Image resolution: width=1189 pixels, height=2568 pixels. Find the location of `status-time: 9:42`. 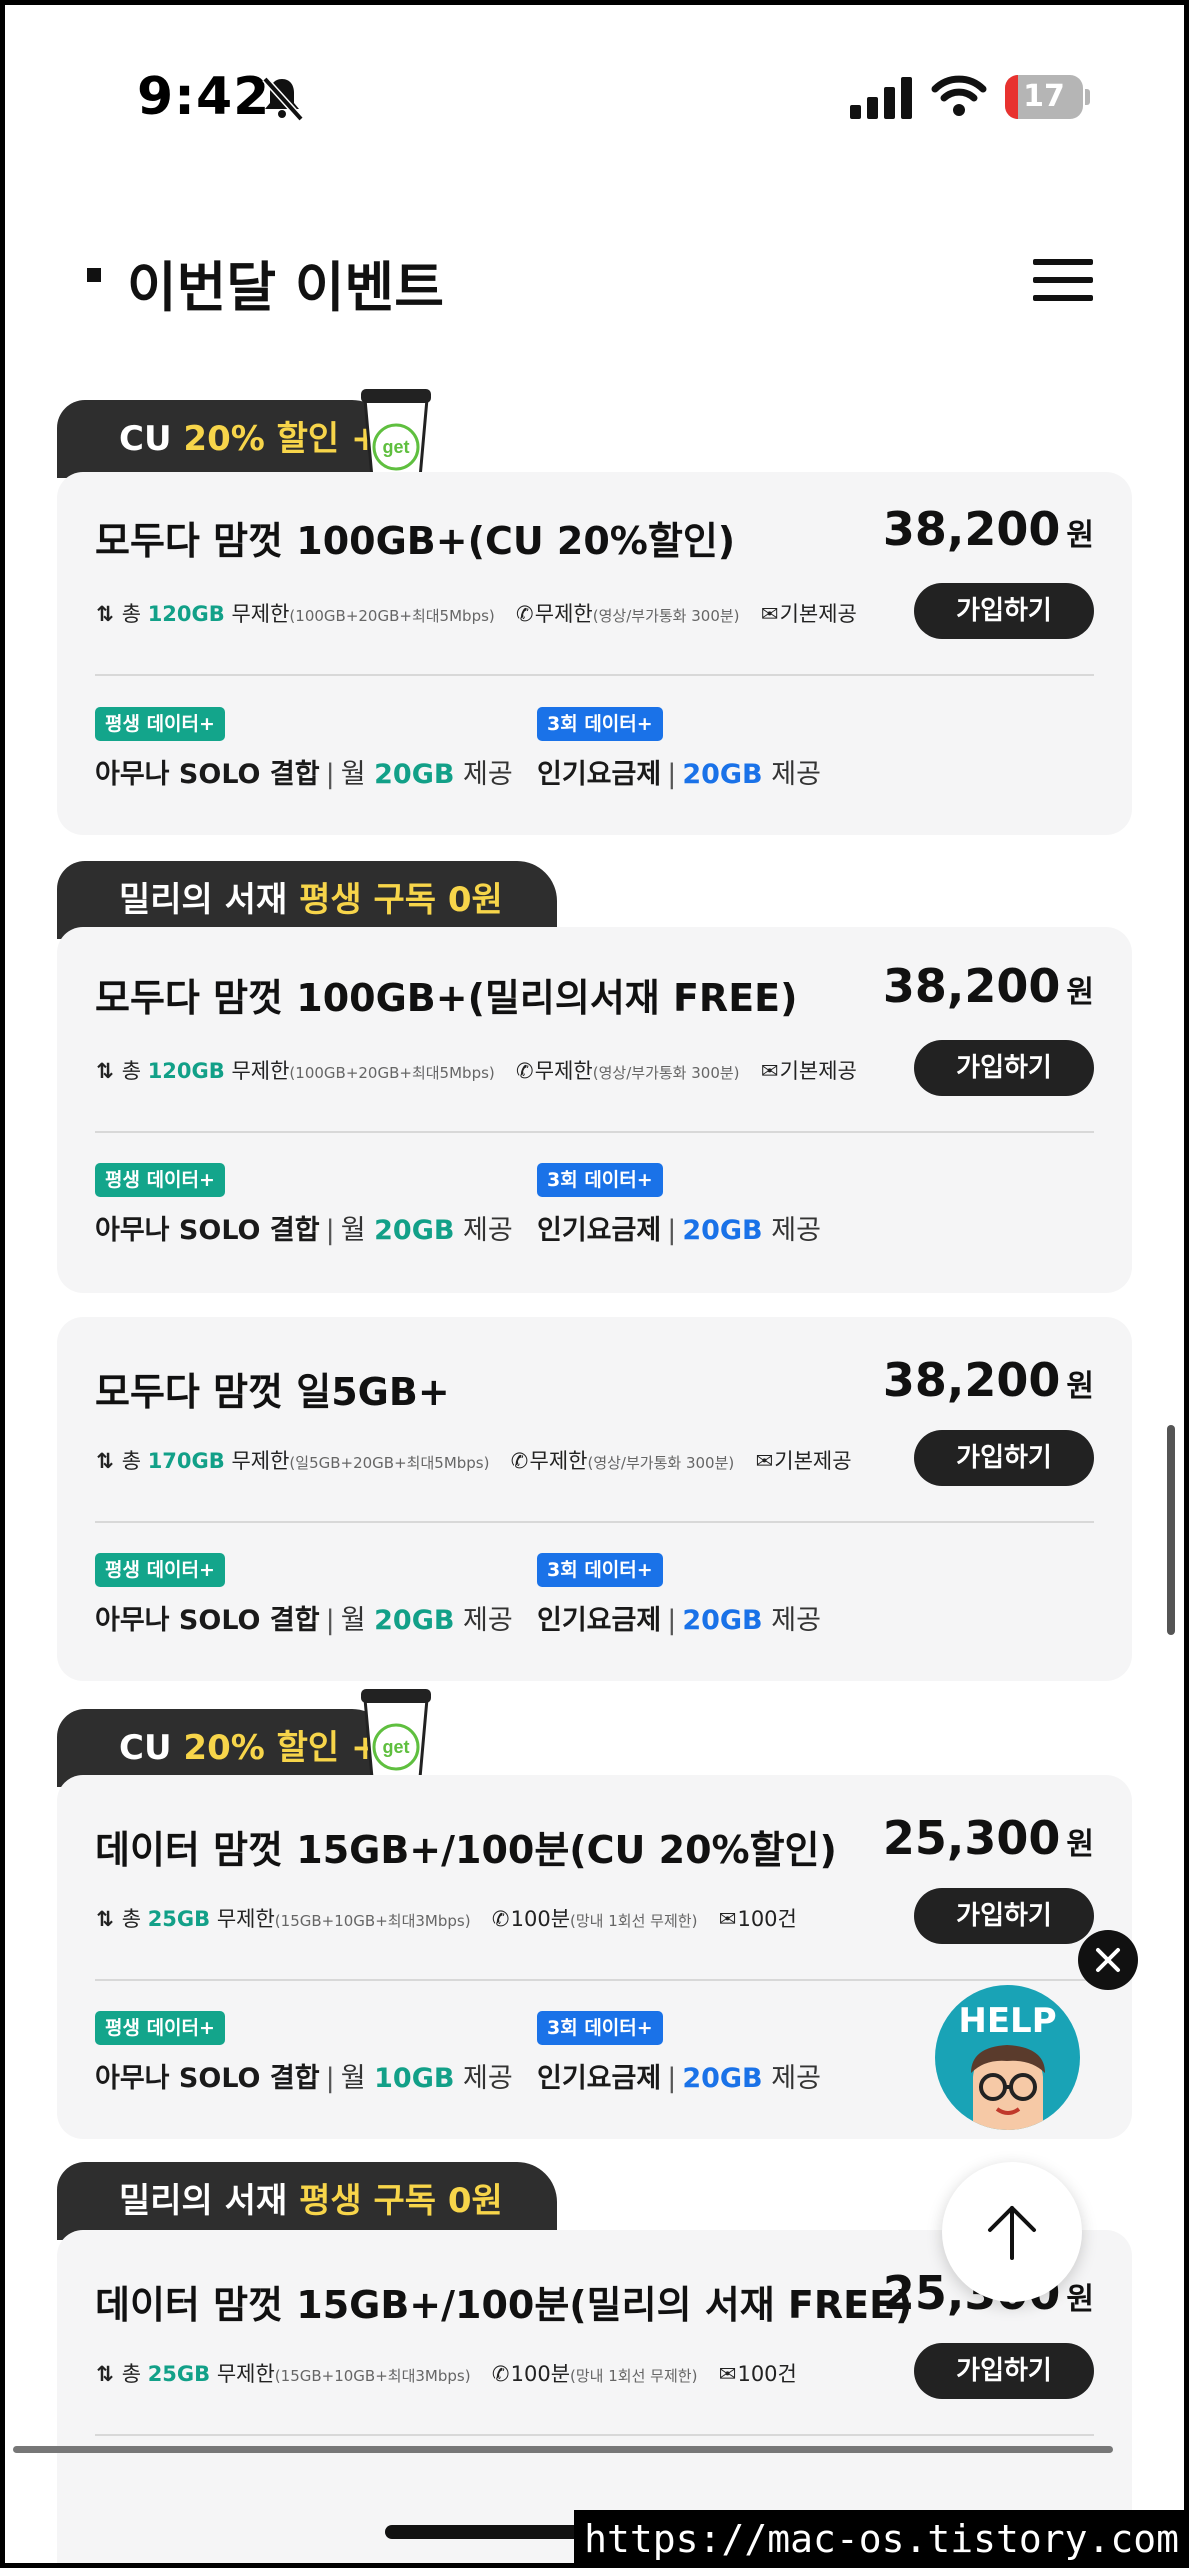

status-time: 9:42 is located at coordinates (204, 97).